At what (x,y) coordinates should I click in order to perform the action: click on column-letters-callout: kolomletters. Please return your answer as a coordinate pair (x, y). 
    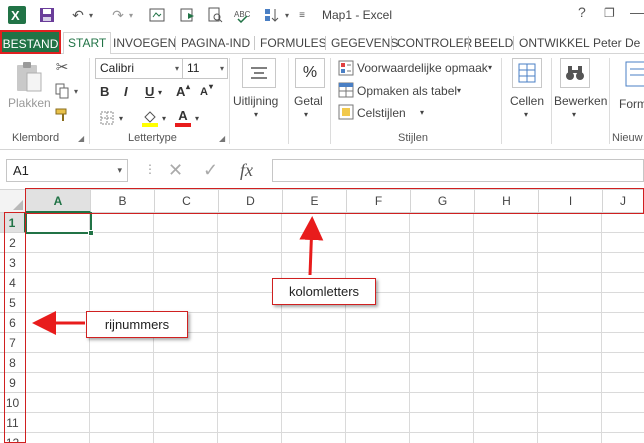
    Looking at the image, I should click on (324, 291).